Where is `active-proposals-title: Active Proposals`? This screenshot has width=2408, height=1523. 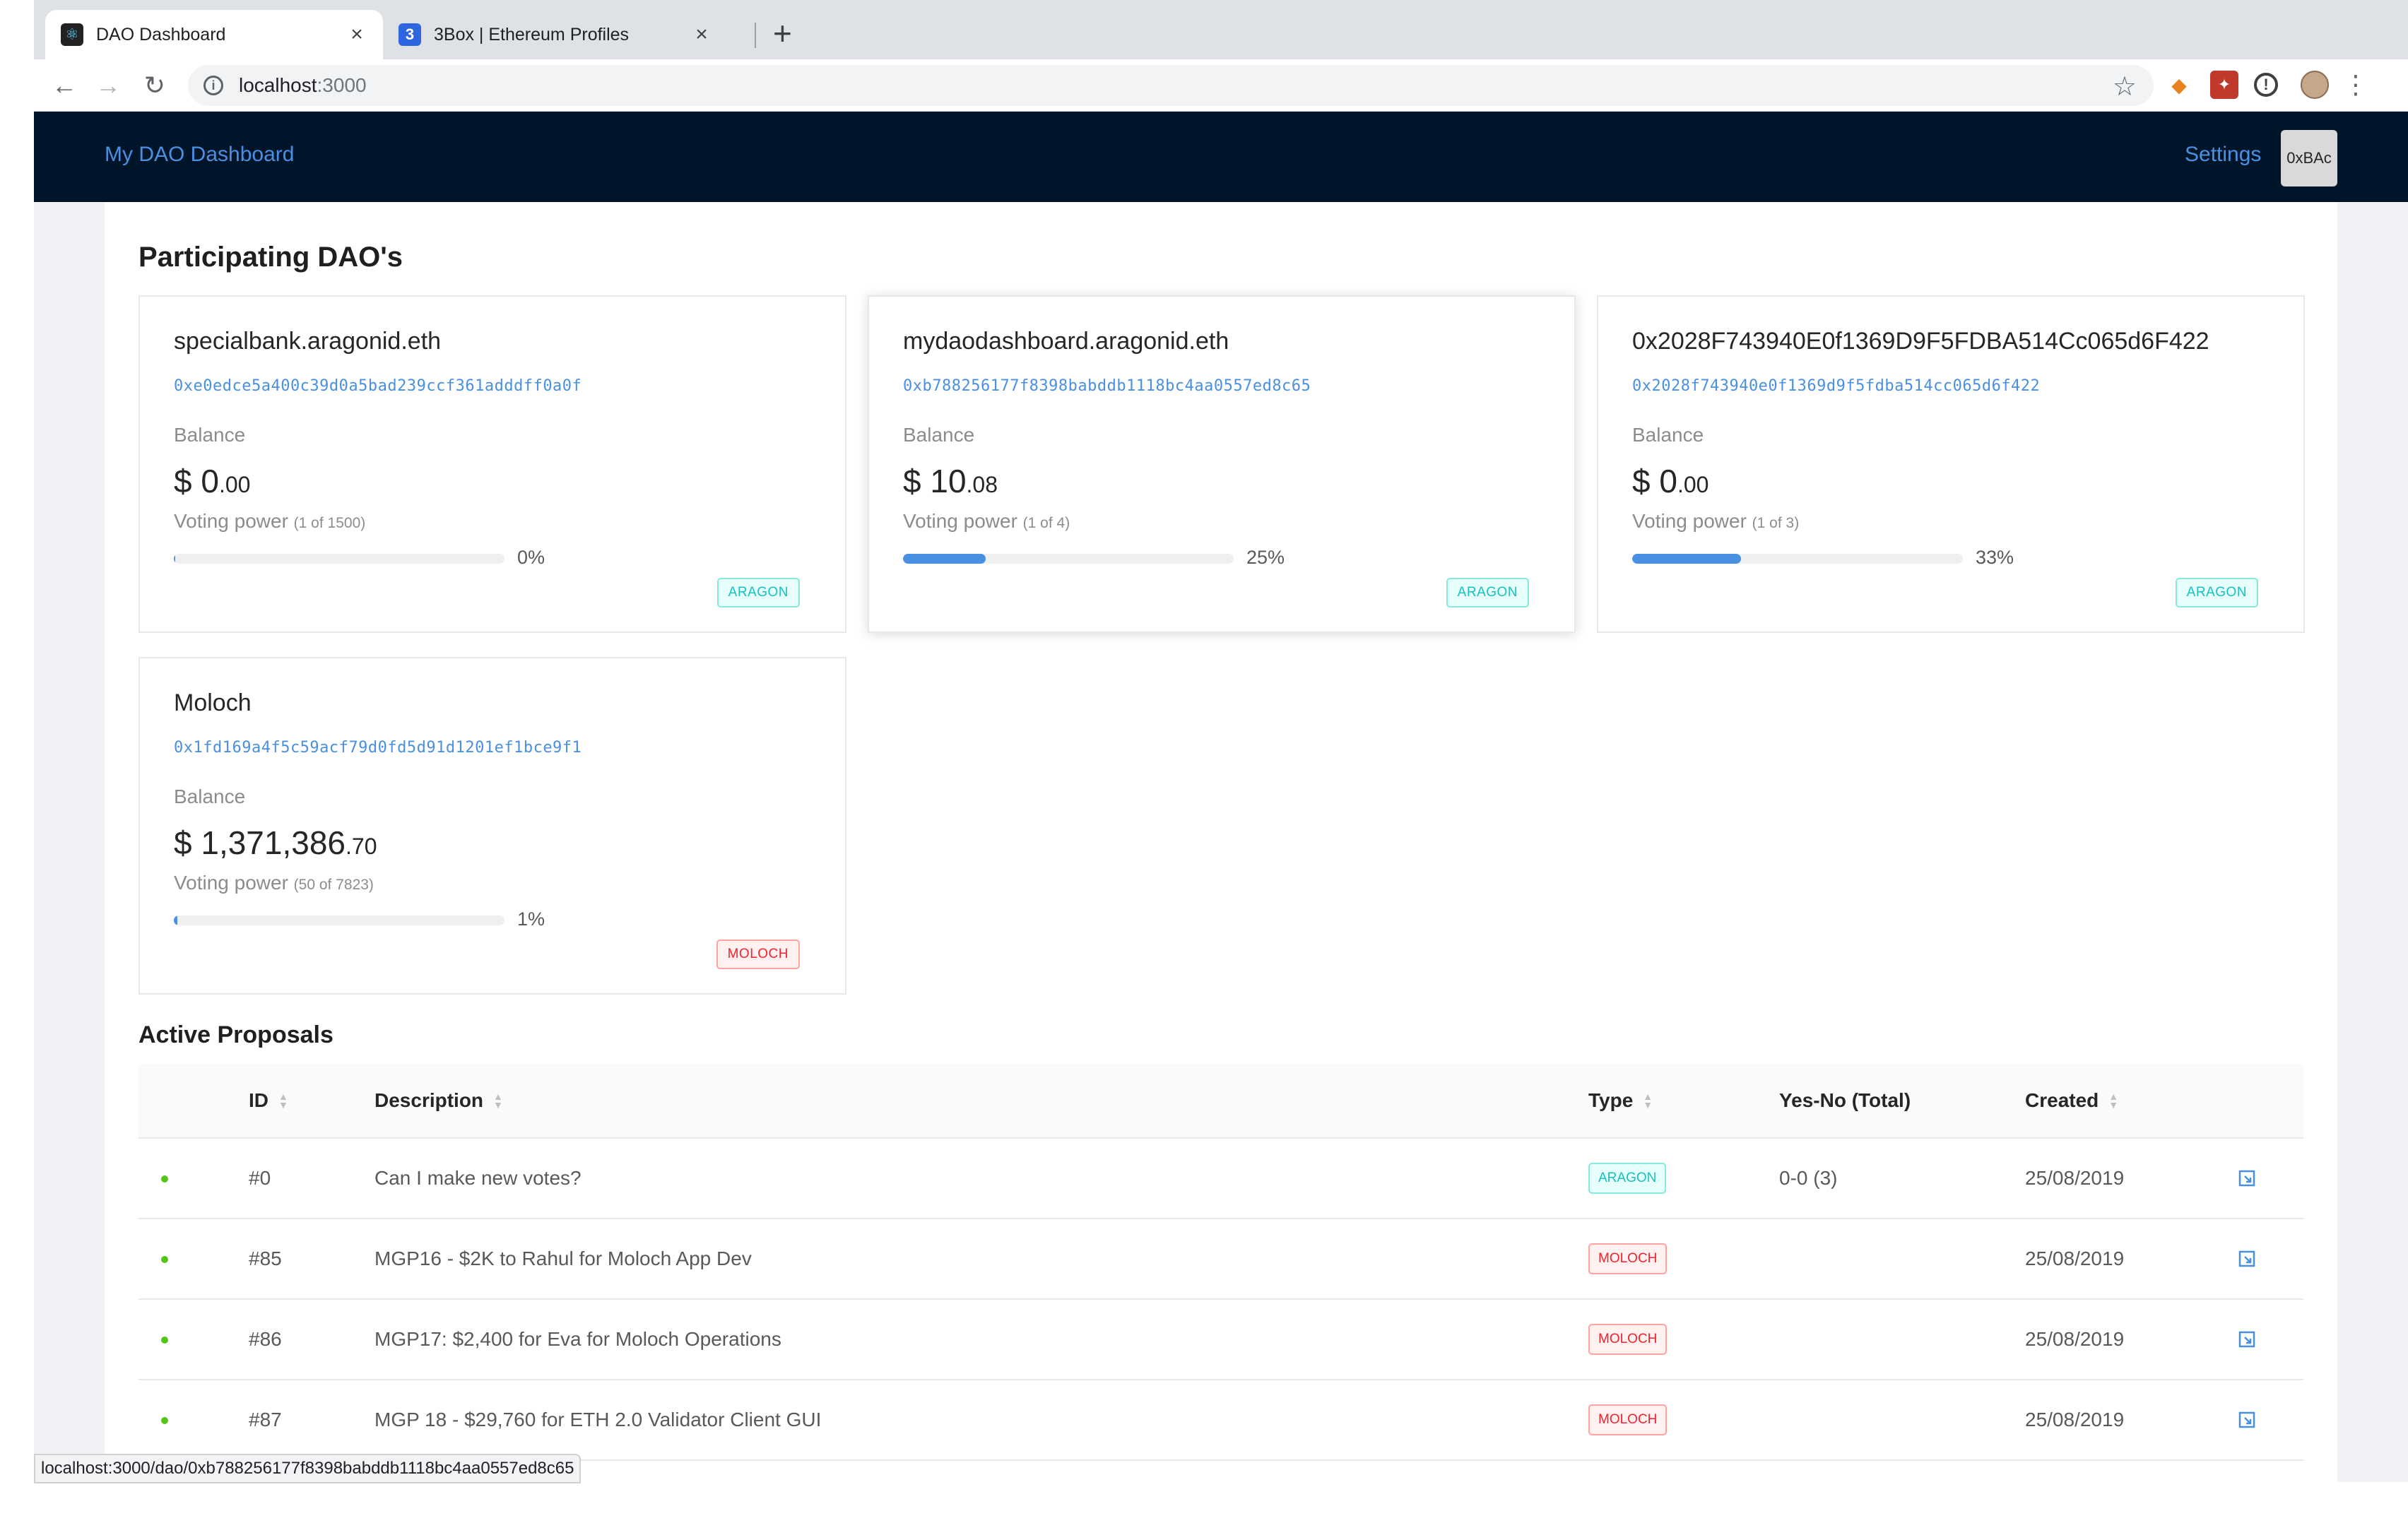 active-proposals-title: Active Proposals is located at coordinates (236, 1034).